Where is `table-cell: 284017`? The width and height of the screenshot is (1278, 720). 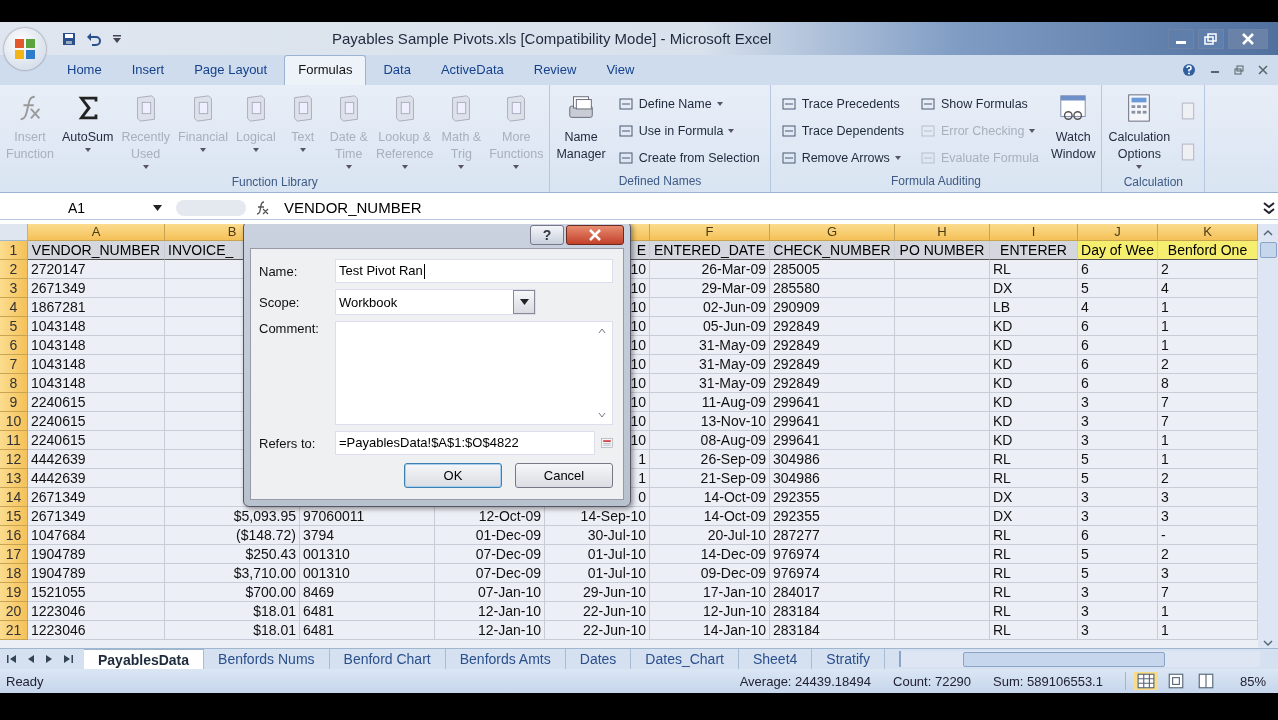 table-cell: 284017 is located at coordinates (832, 592).